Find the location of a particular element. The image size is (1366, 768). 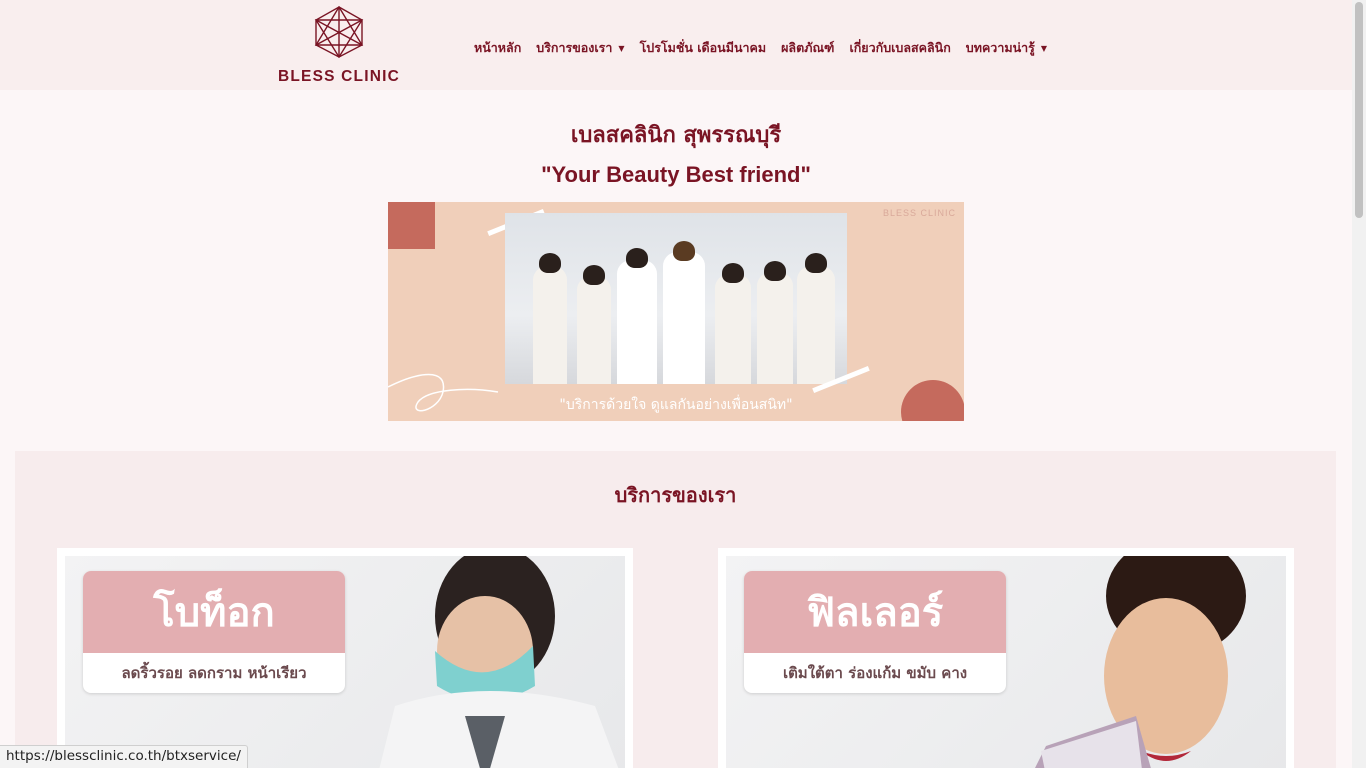

service-label: ฟิลเลอร์ เติมใต้ตา ร่องแก้ม ขมับ คาง is located at coordinates (875, 632).